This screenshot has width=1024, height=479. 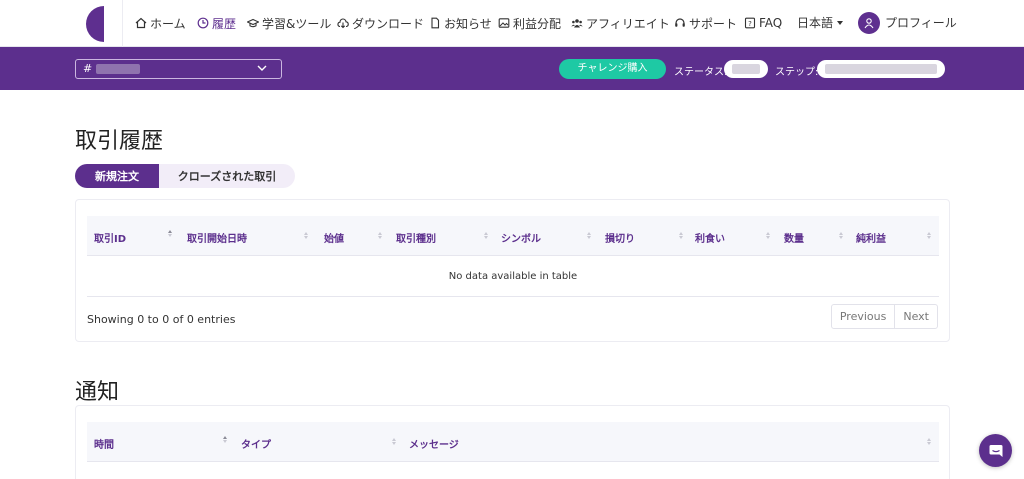 What do you see at coordinates (794, 237) in the screenshot?
I see `column-header: 数量` at bounding box center [794, 237].